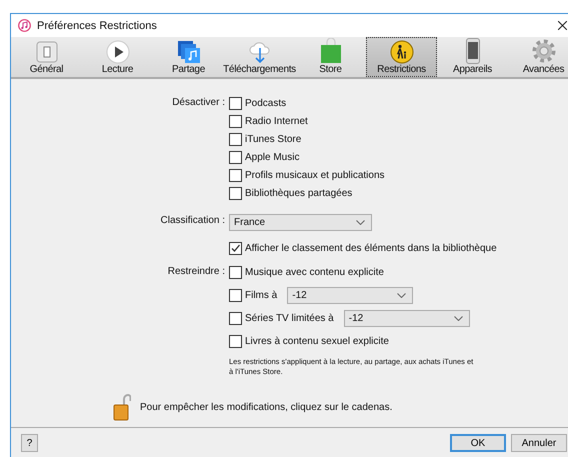 This screenshot has height=457, width=568. I want to click on toolbar-tab: Général, so click(46, 57).